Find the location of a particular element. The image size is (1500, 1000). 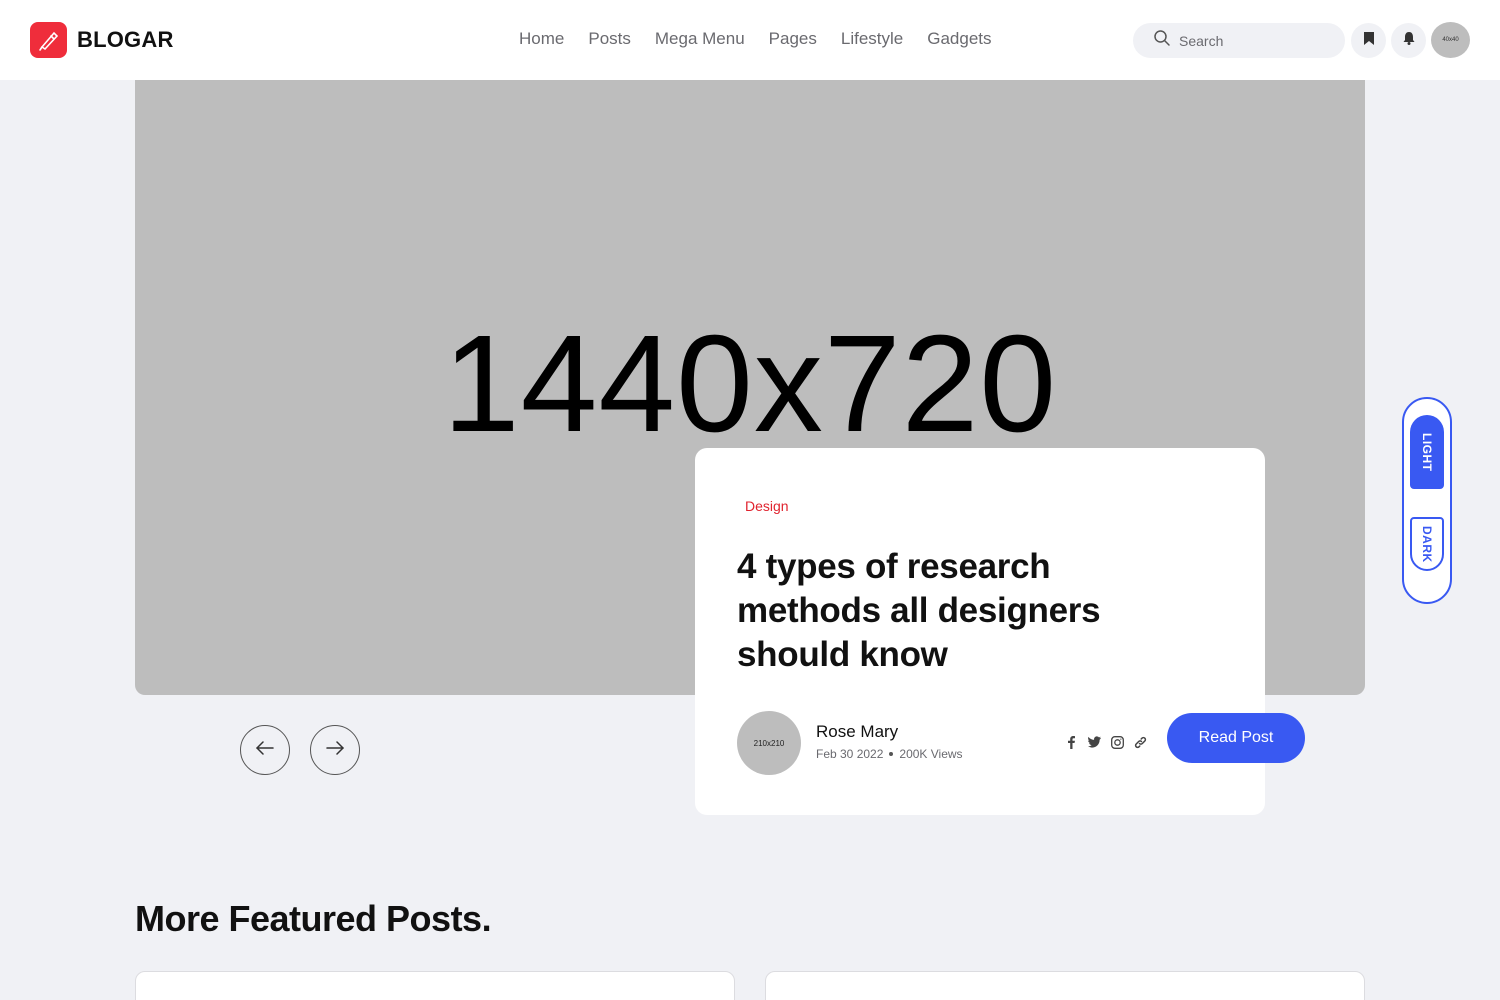

twitter-icon is located at coordinates (1094, 742).